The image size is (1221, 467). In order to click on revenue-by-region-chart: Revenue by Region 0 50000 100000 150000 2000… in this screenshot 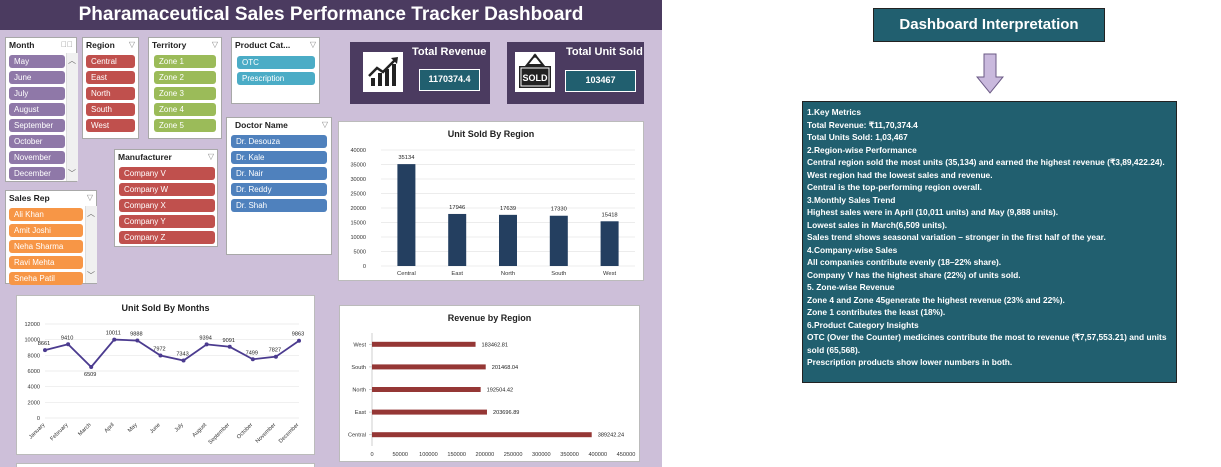, I will do `click(489, 383)`.